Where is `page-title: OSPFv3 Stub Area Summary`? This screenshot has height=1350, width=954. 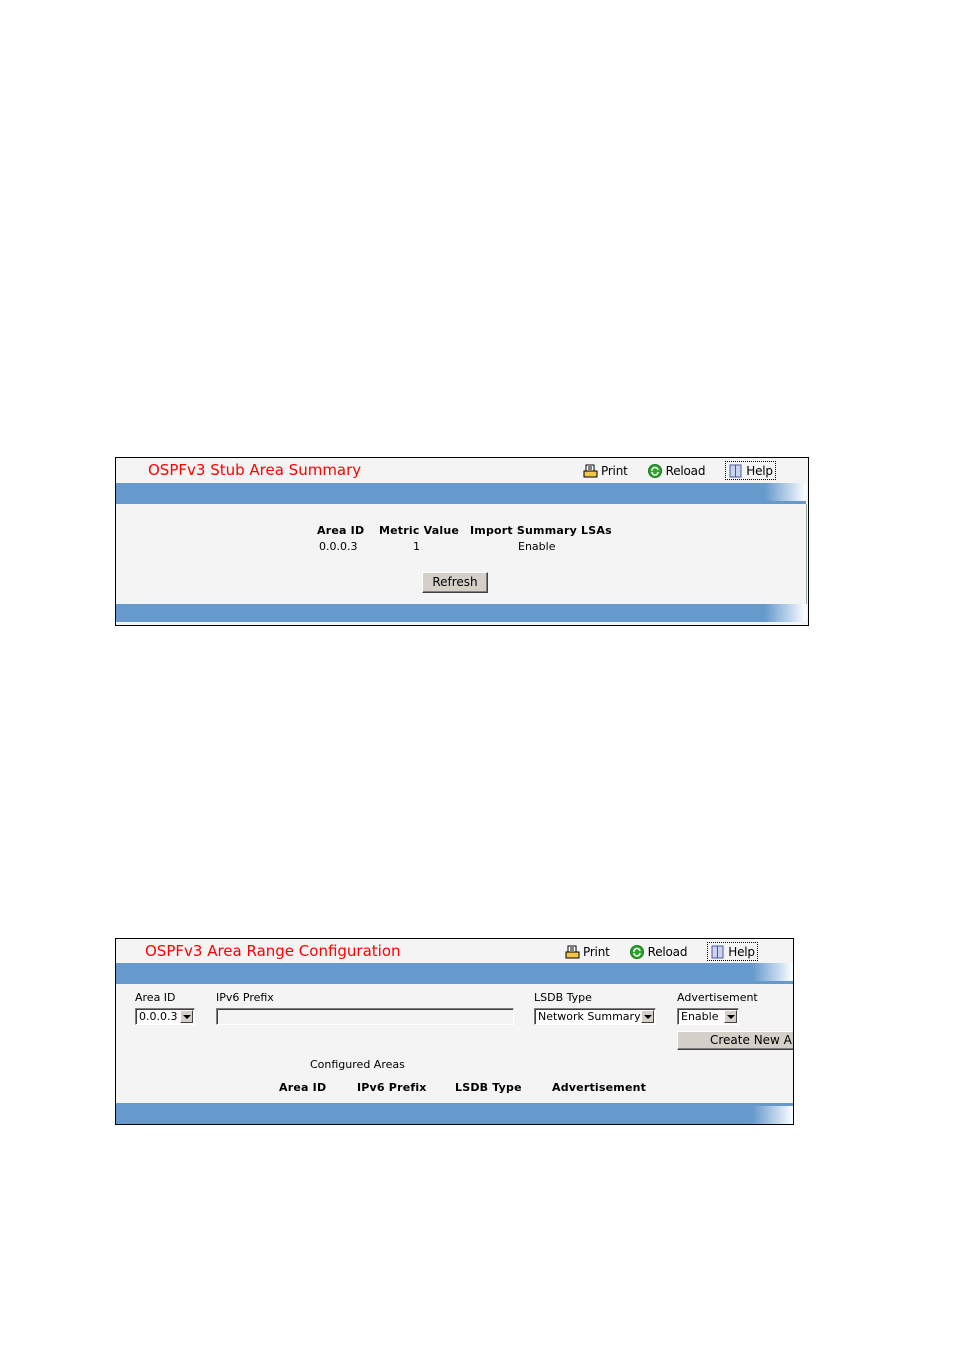
page-title: OSPFv3 Stub Area Summary is located at coordinates (255, 470).